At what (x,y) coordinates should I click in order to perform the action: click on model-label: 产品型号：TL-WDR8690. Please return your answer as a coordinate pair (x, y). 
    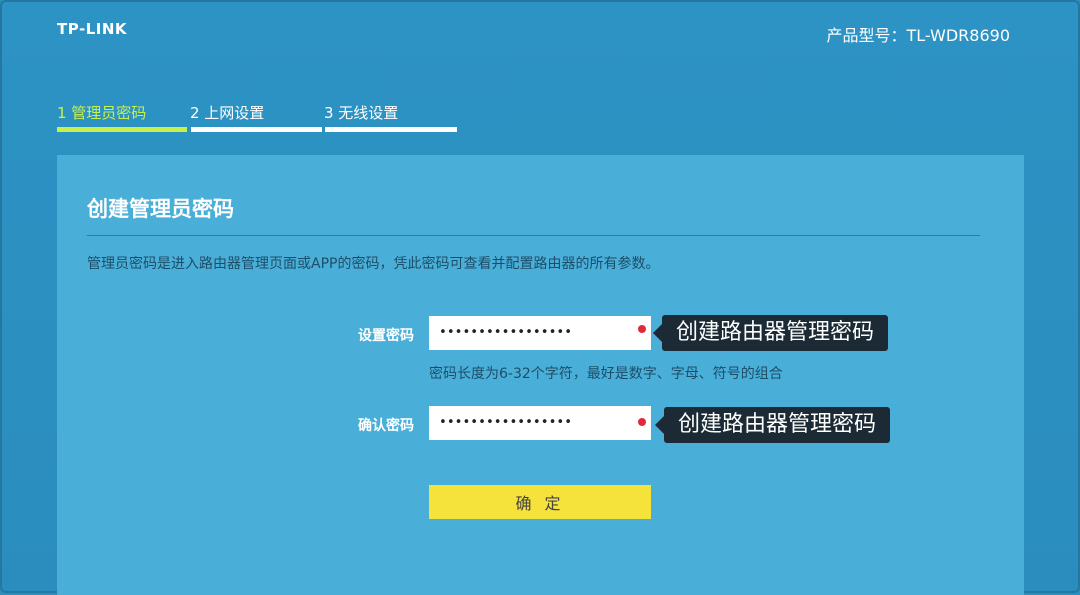
    Looking at the image, I should click on (918, 35).